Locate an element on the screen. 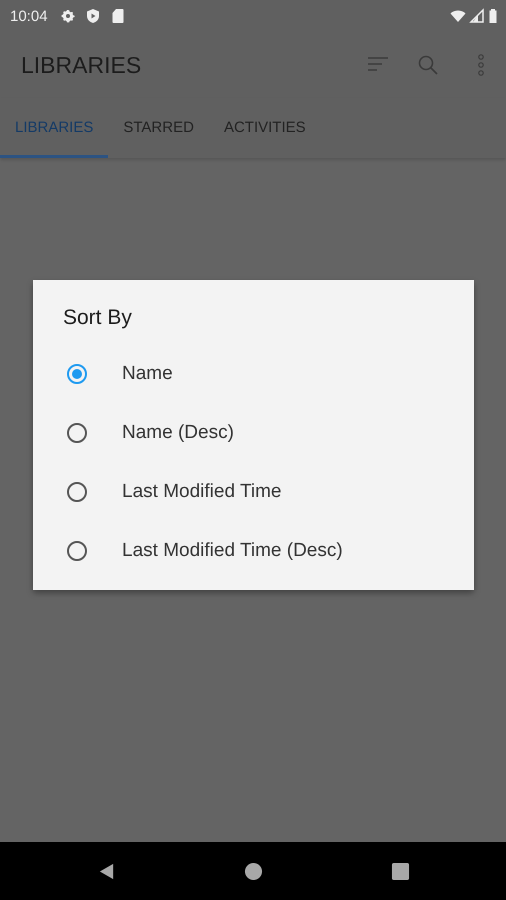  option-label: Last Modified Time (Desc) is located at coordinates (232, 551).